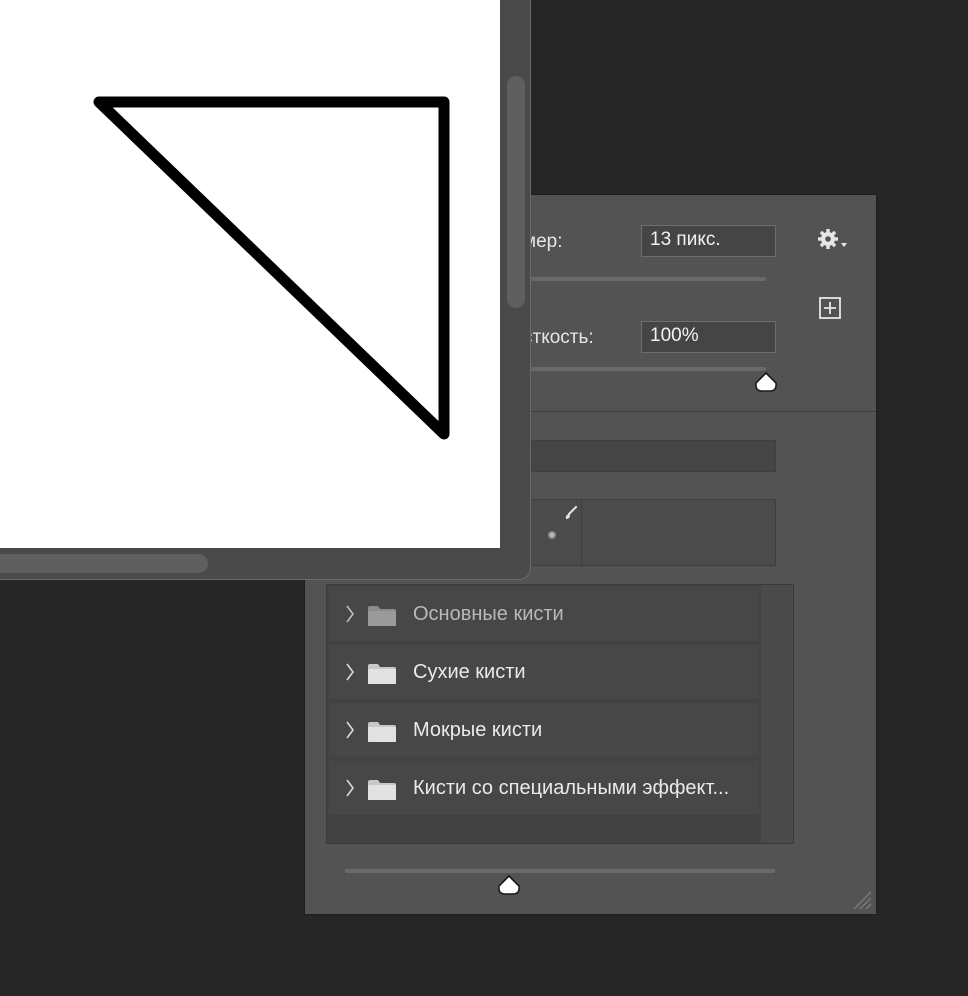  Describe the element at coordinates (478, 730) in the screenshot. I see `brush-group-name: Мокрые кисти` at that location.